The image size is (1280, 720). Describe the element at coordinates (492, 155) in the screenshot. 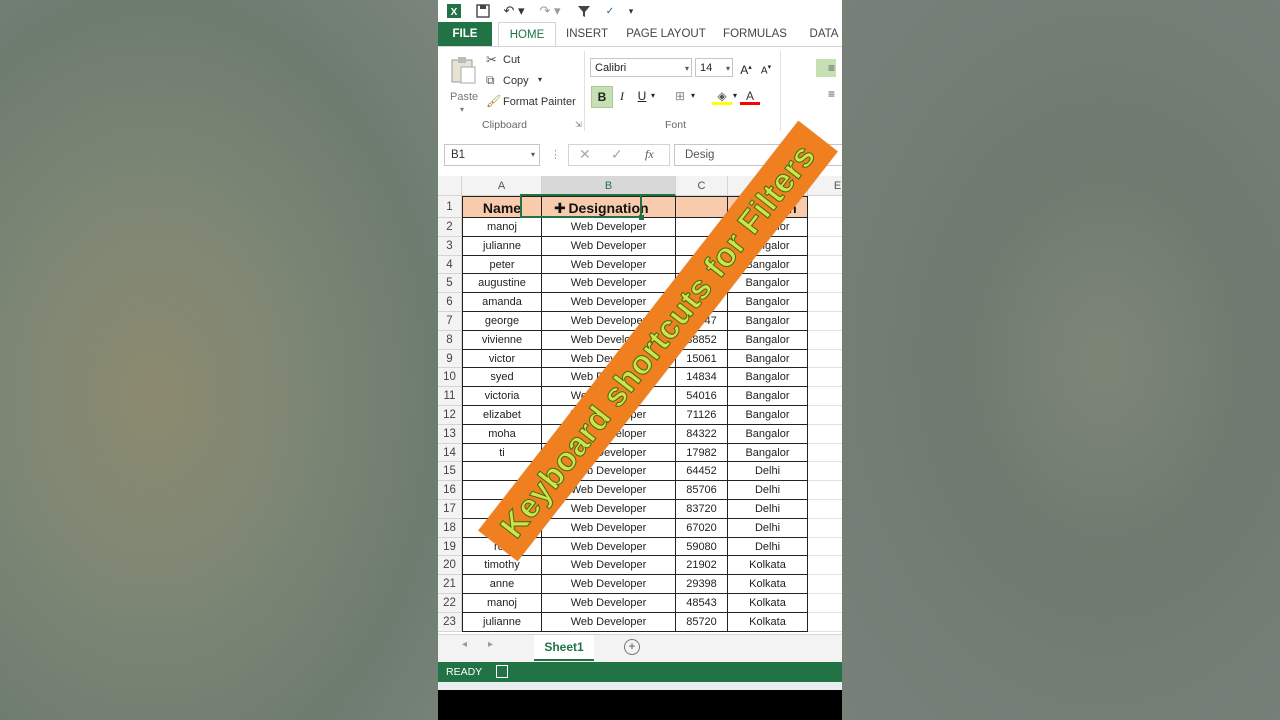

I see `name-box: B1 ▾` at that location.